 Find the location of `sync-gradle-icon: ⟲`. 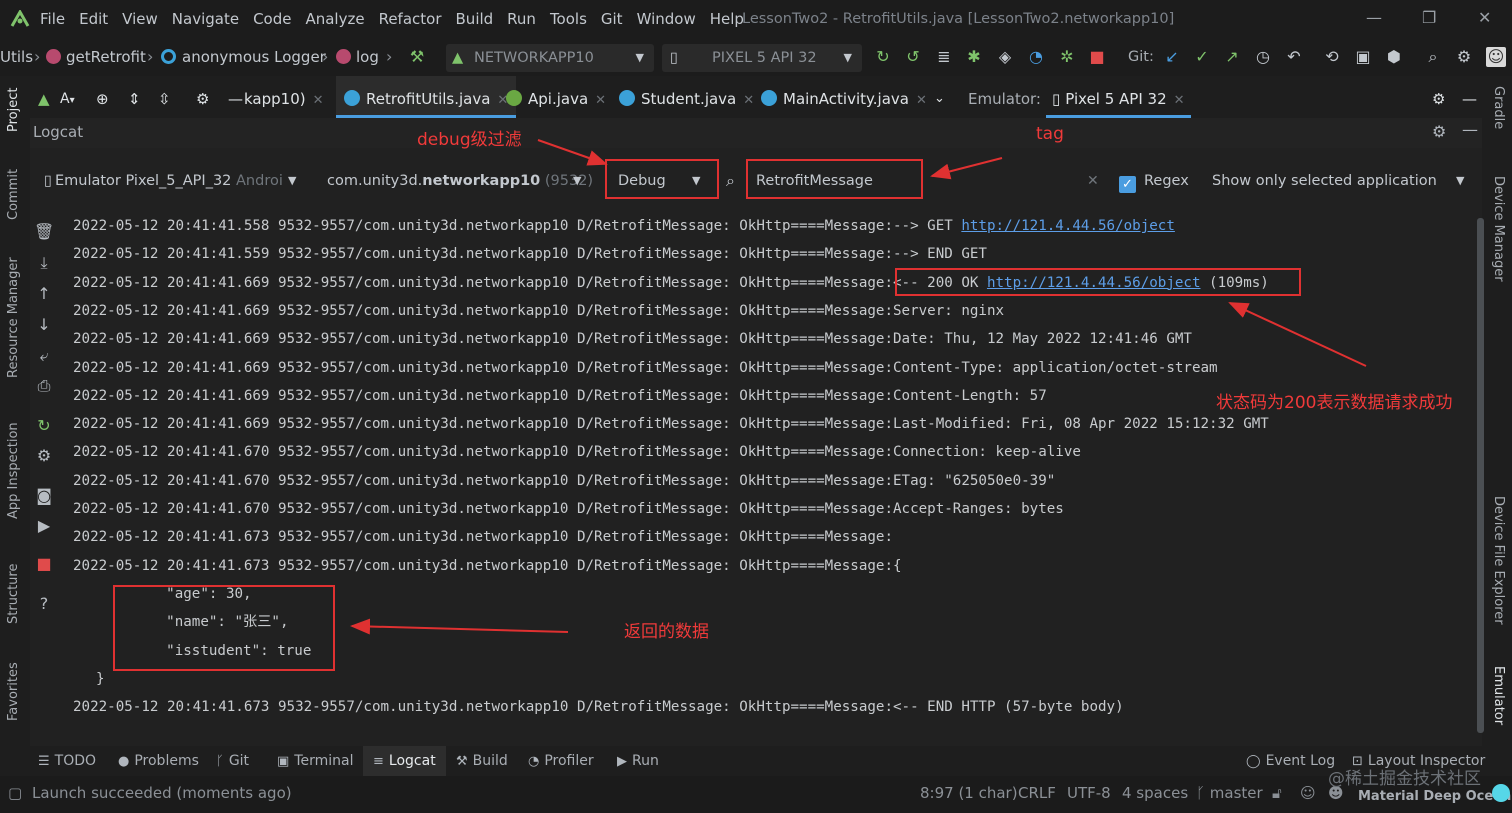

sync-gradle-icon: ⟲ is located at coordinates (1332, 57).